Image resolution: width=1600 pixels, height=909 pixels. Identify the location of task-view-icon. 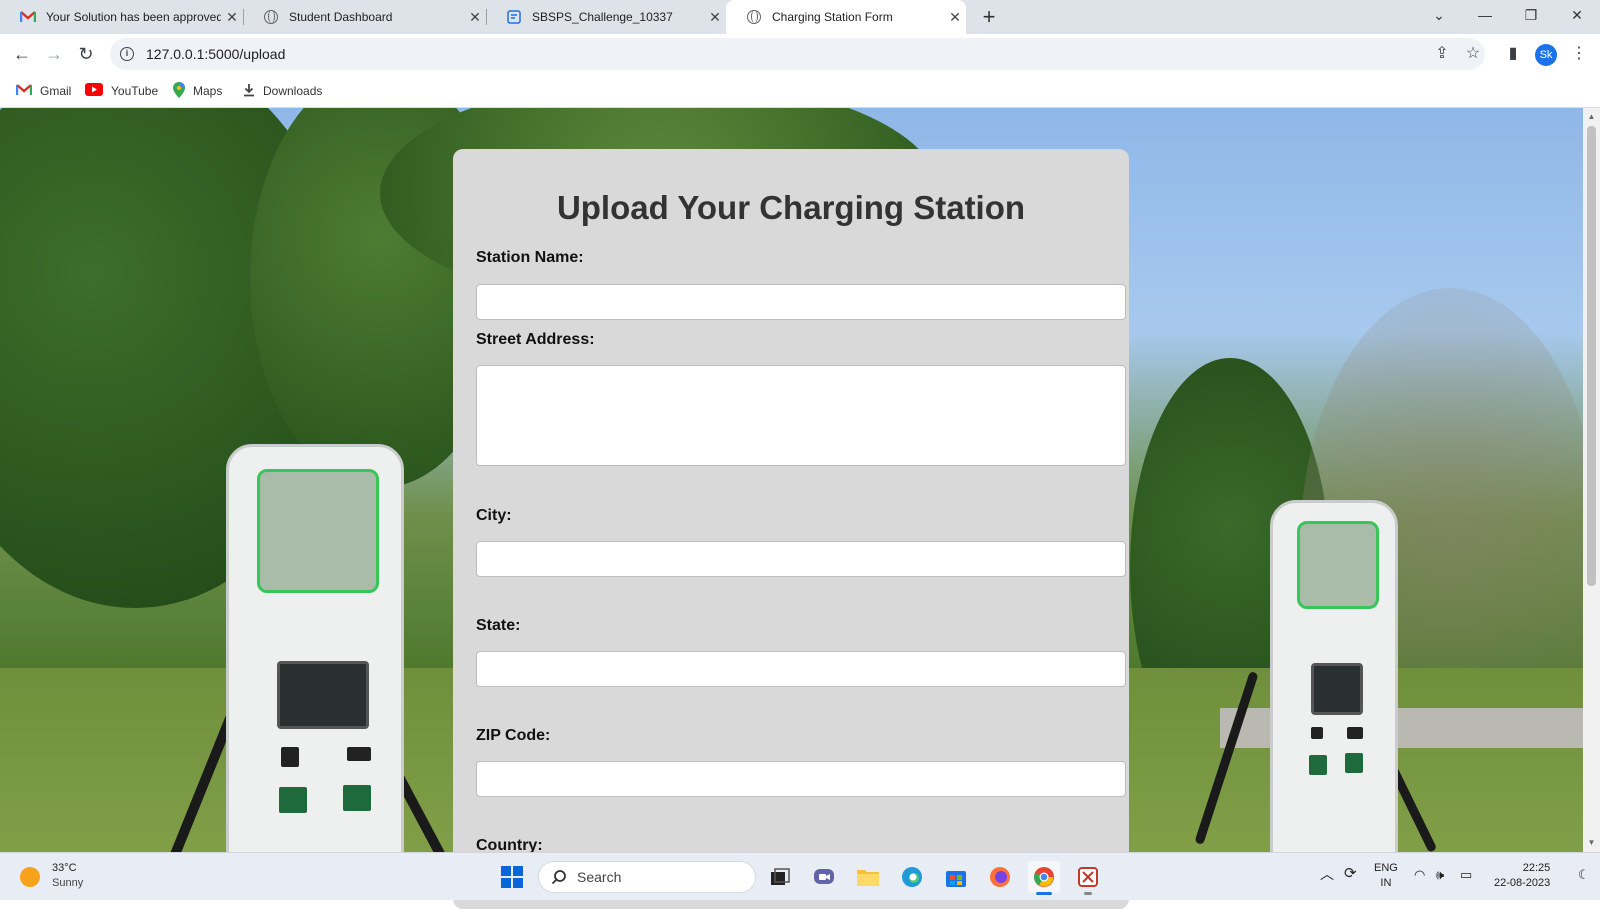
(780, 877).